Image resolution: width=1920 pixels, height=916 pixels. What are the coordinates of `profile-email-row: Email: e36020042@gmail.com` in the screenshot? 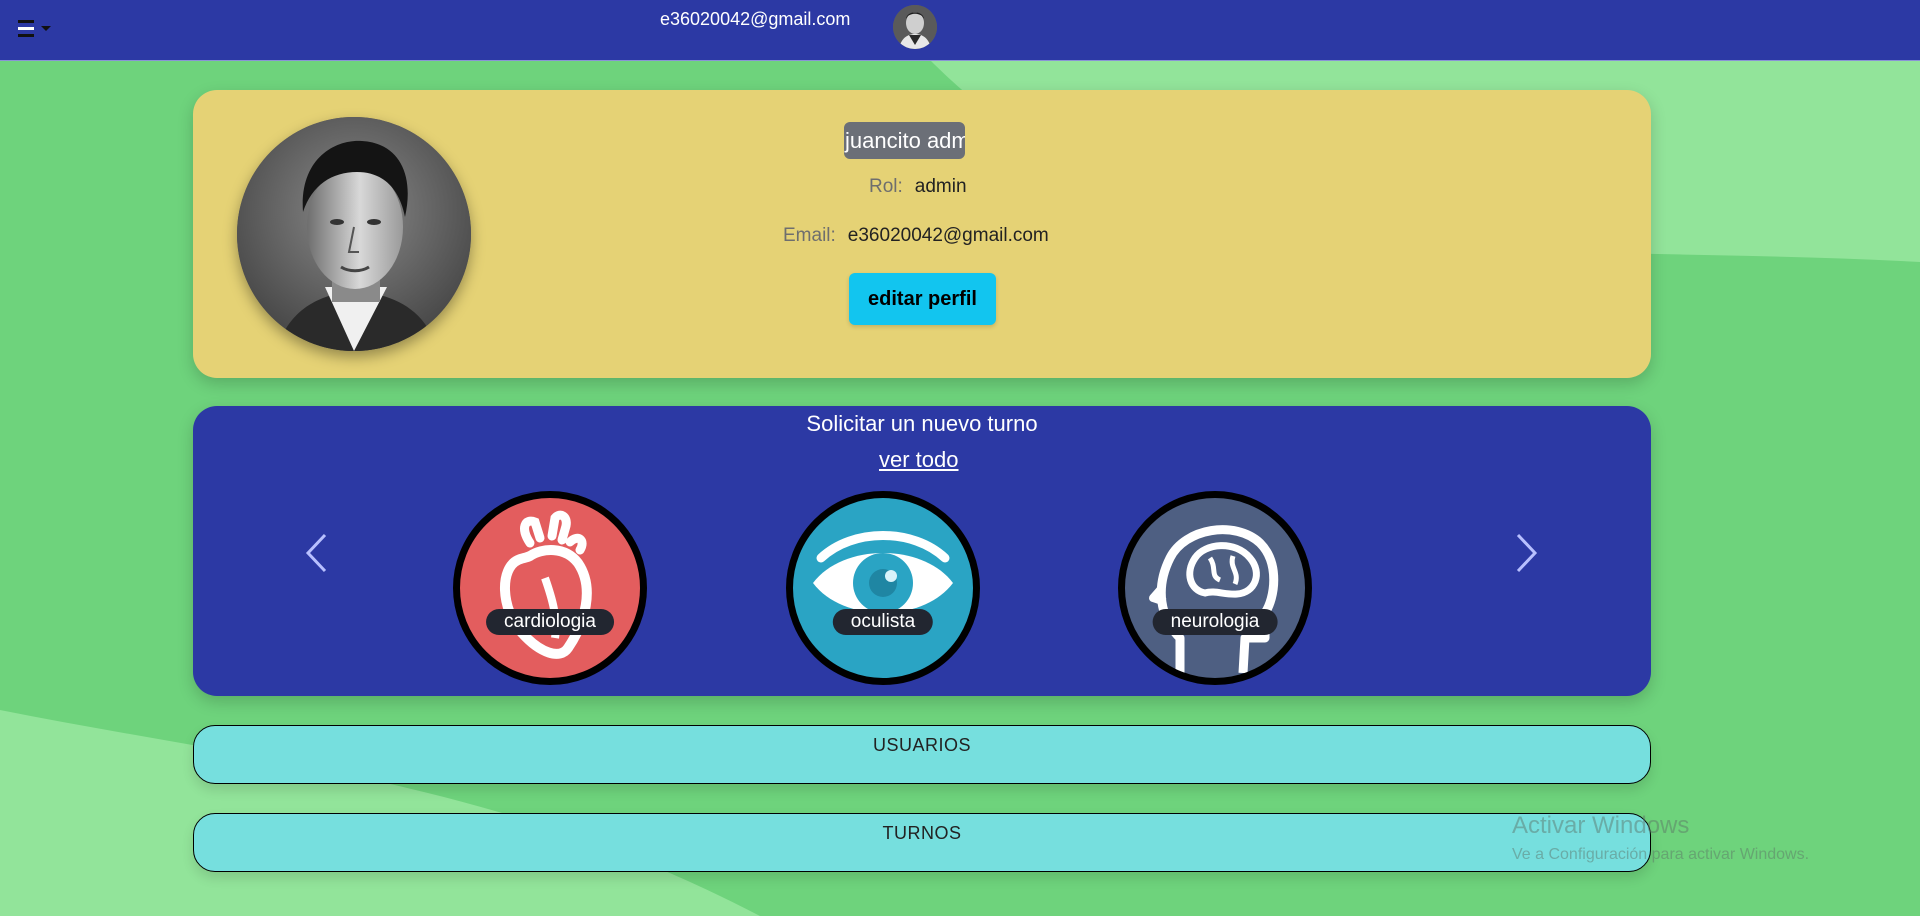 It's located at (916, 236).